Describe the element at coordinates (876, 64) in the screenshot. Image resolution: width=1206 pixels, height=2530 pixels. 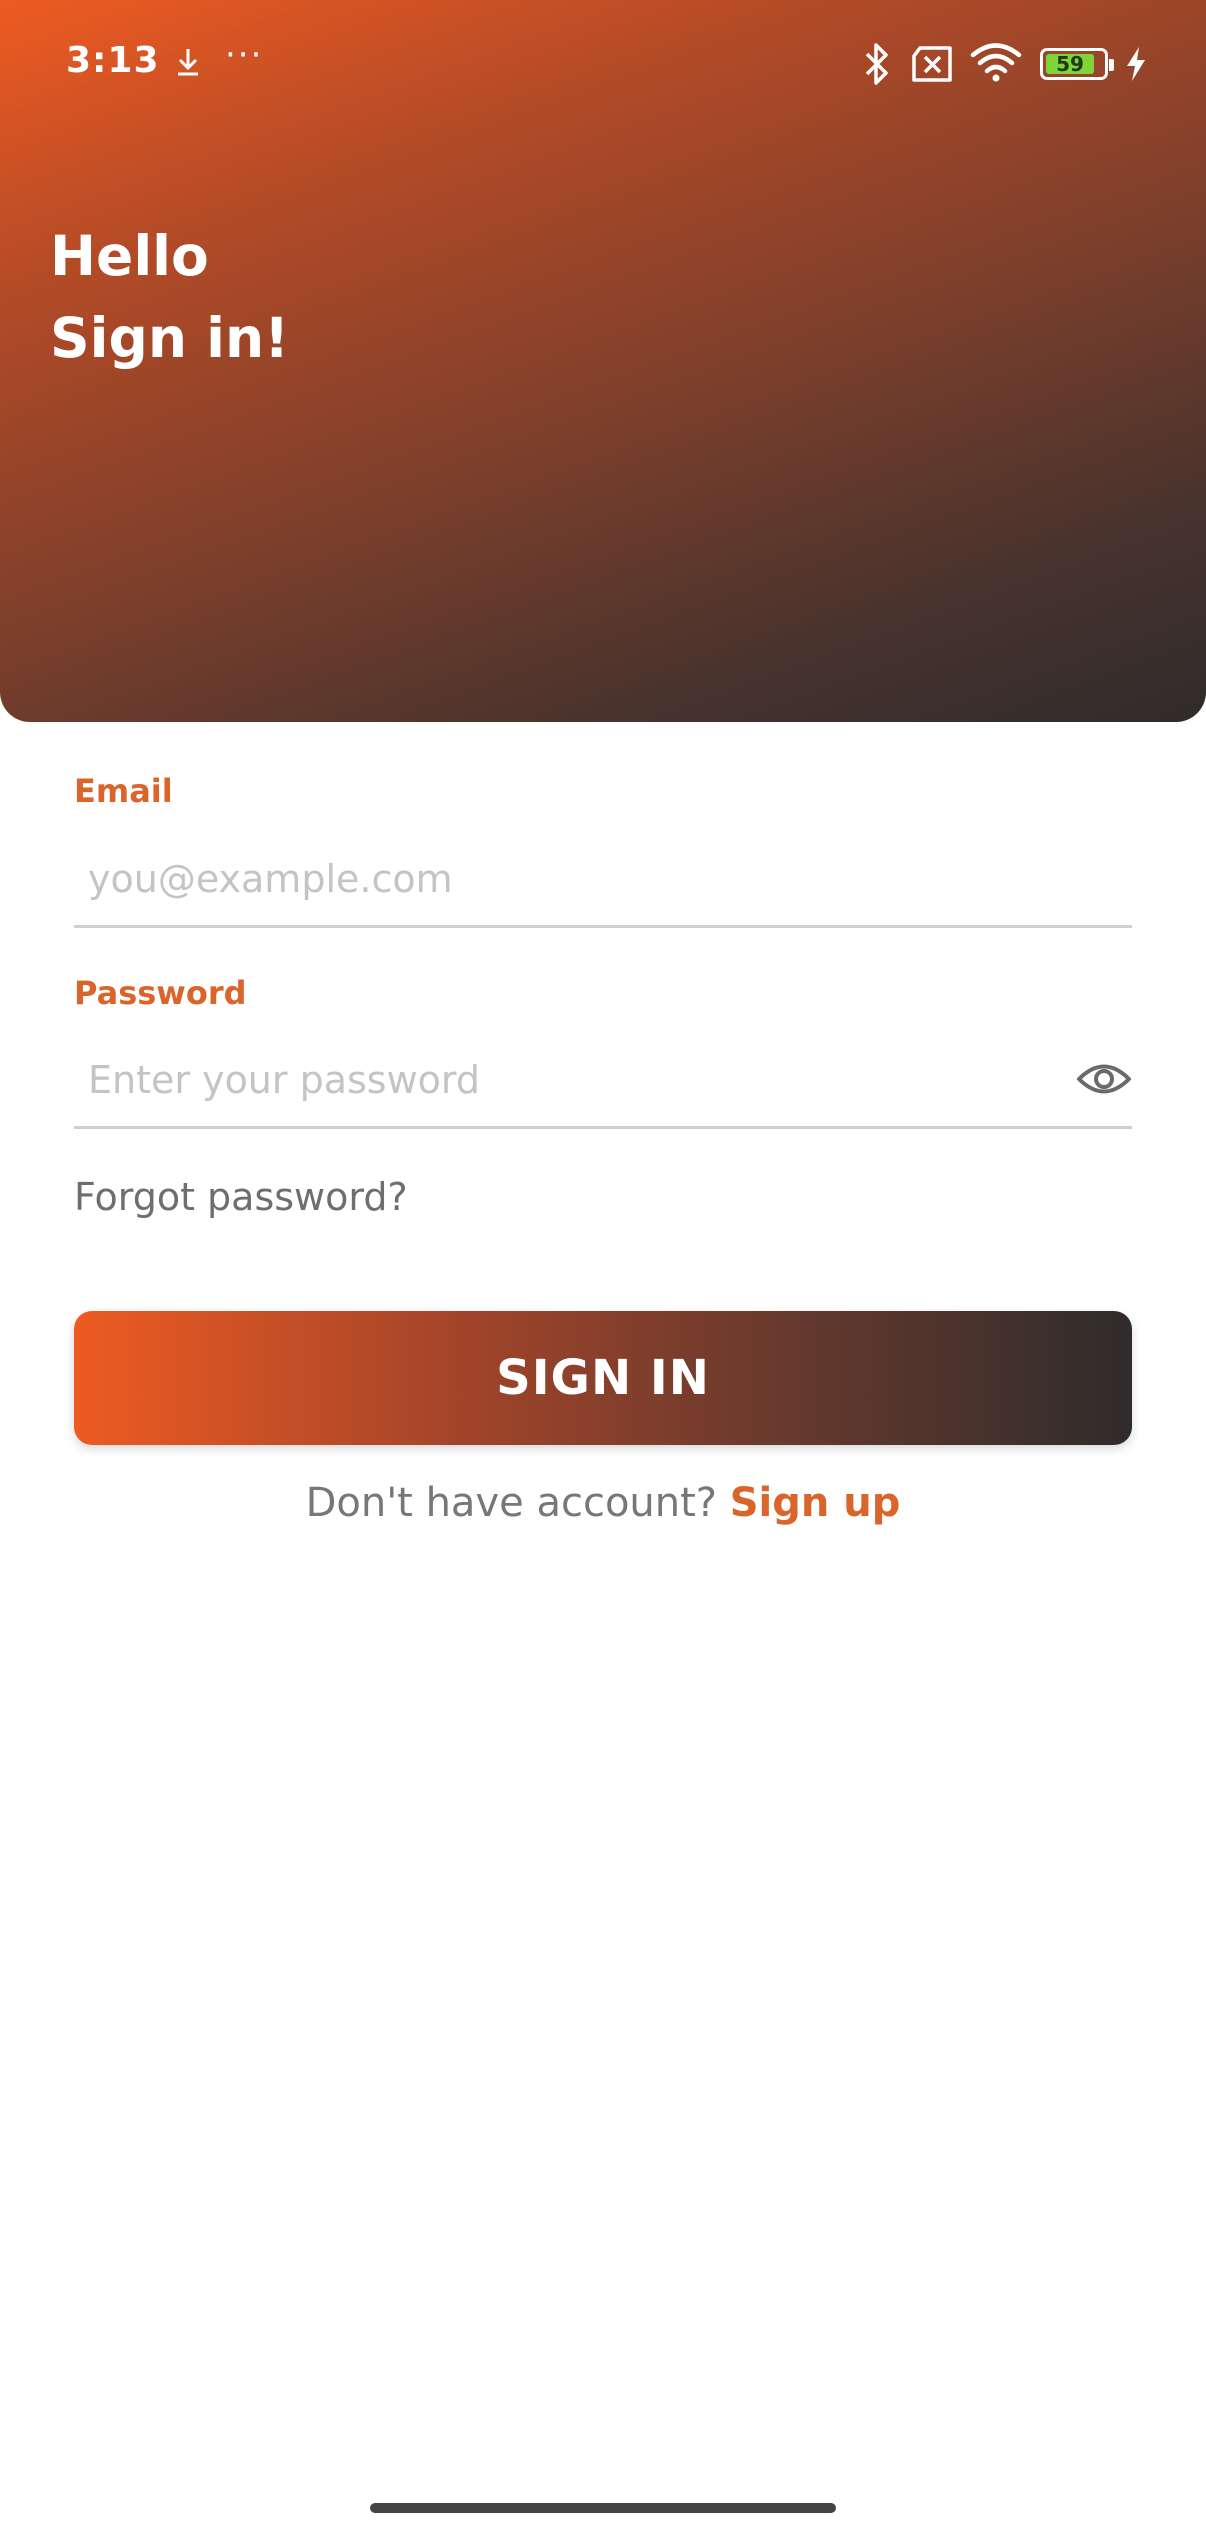
I see `bluetooth-icon` at that location.